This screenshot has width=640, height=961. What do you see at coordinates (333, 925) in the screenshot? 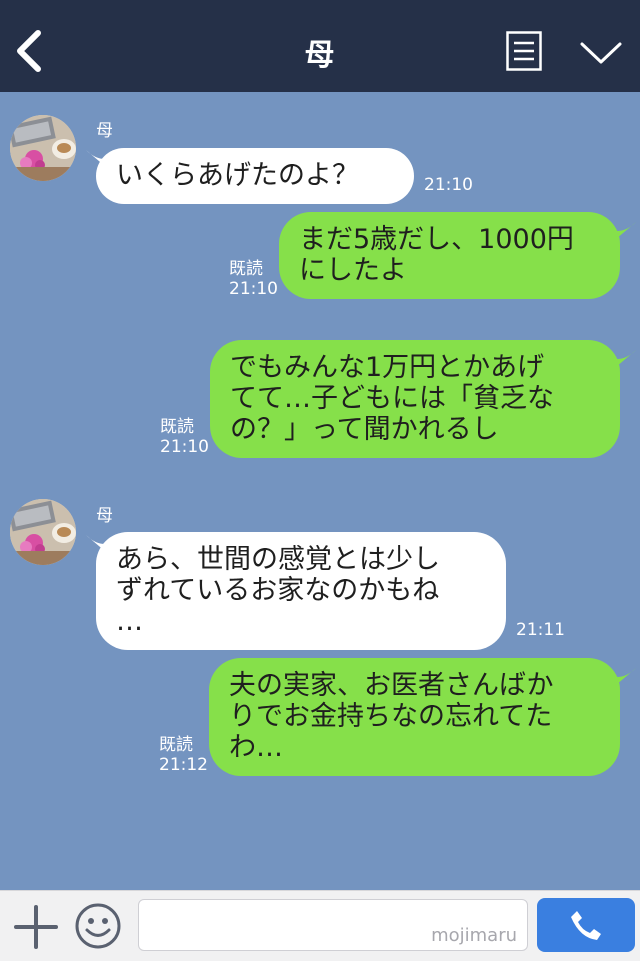
I see `message-input: mojimaru` at bounding box center [333, 925].